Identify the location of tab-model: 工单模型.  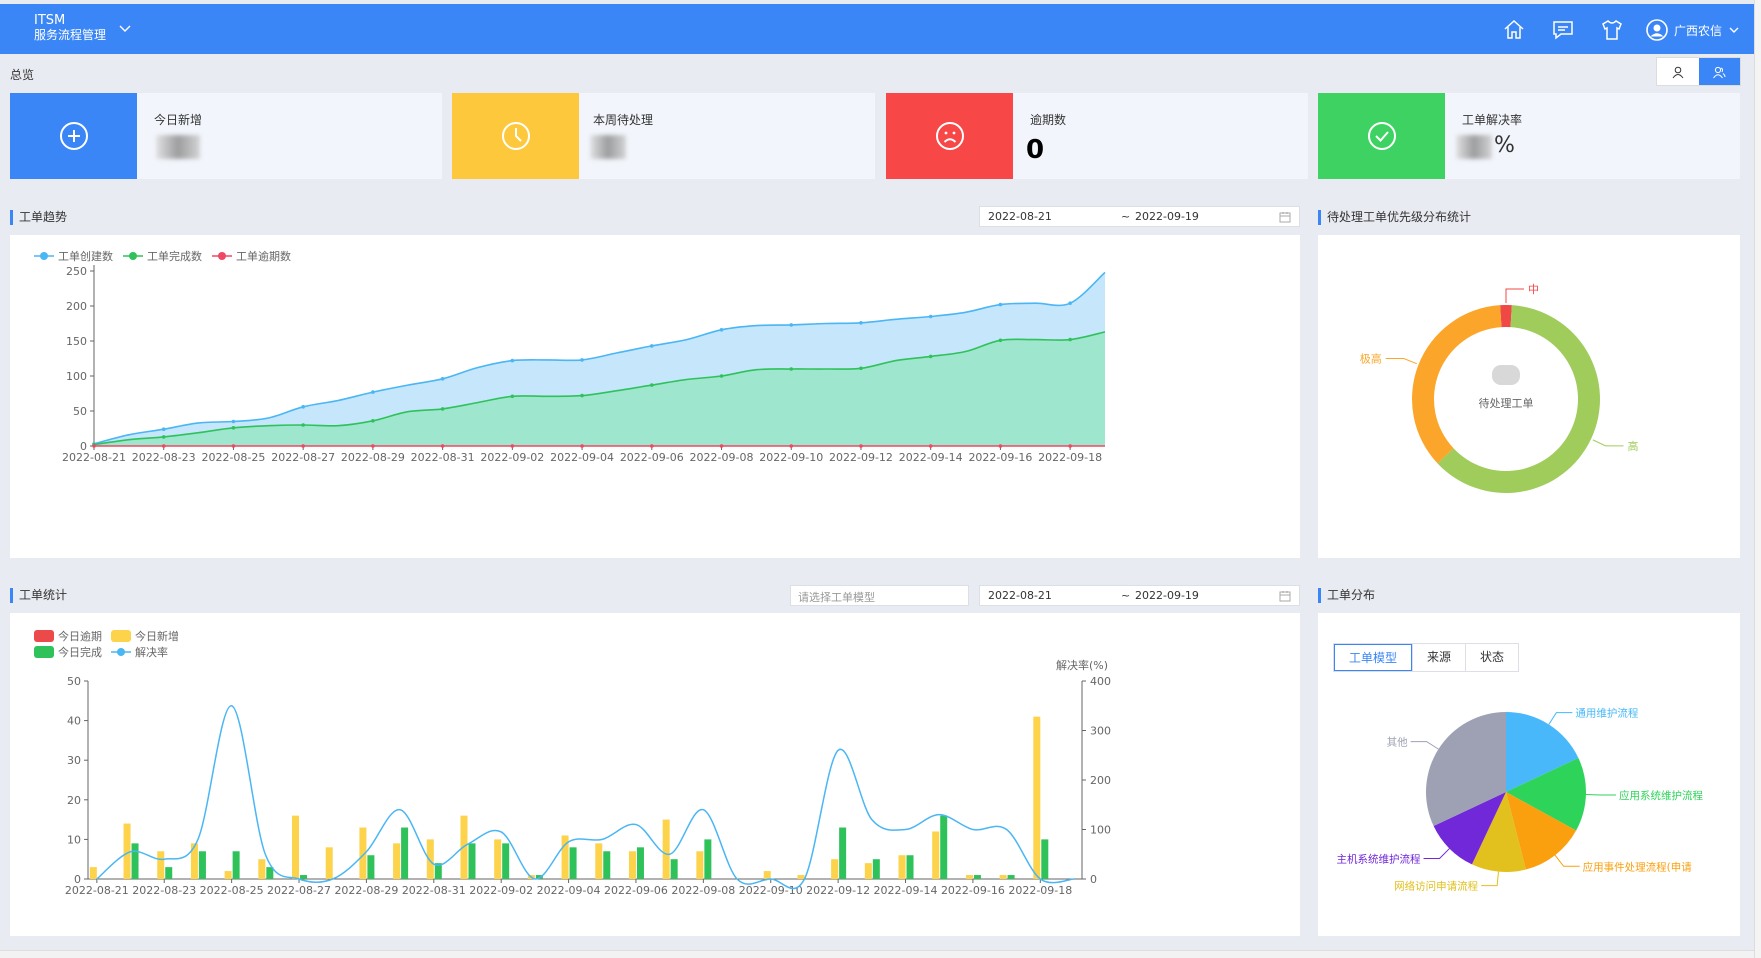
(1373, 657).